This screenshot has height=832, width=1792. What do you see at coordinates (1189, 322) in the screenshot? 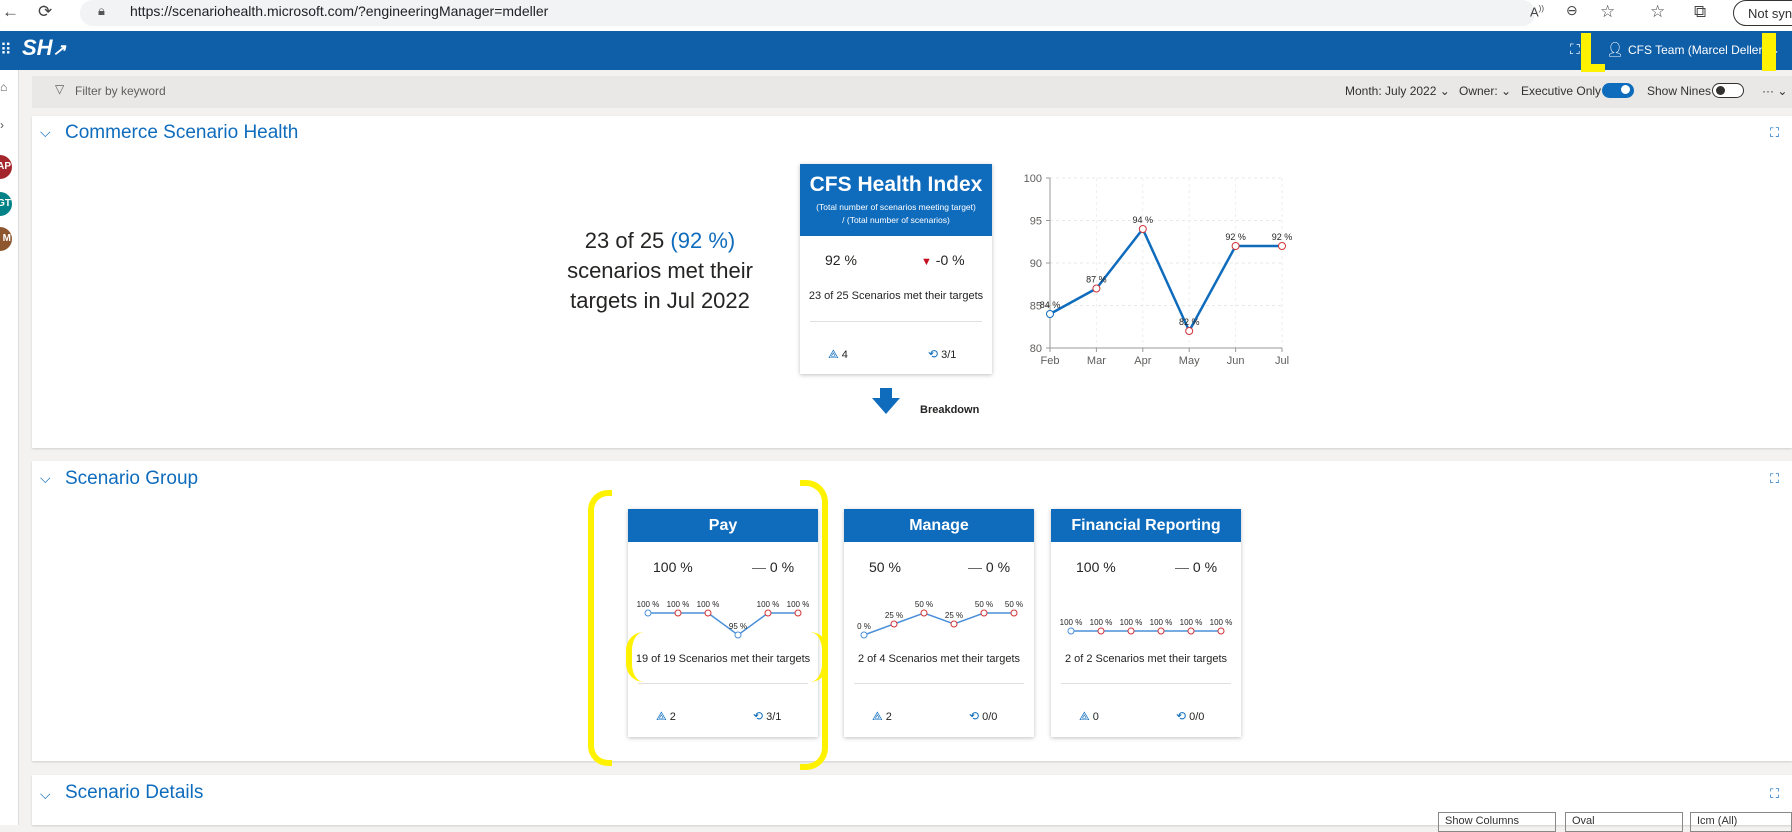
I see `data-label: 82 %` at bounding box center [1189, 322].